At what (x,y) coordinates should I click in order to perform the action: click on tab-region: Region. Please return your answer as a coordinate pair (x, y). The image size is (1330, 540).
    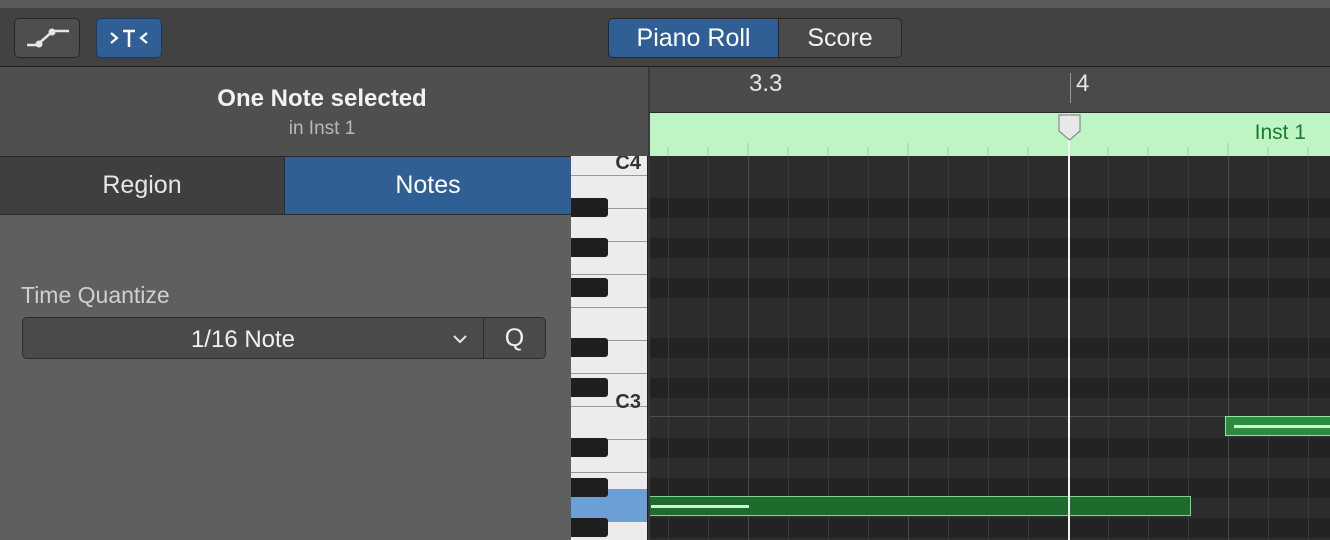
    Looking at the image, I should click on (142, 185).